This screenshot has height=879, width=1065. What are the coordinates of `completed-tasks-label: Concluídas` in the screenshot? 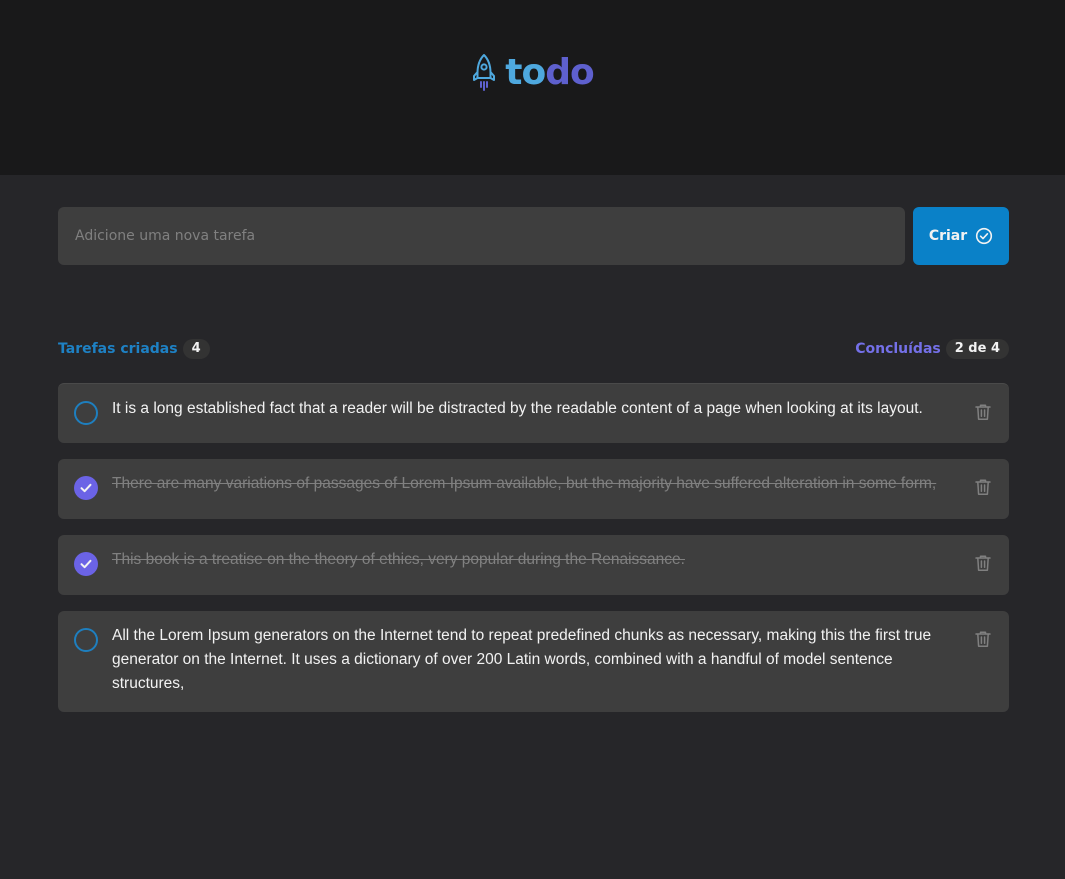 It's located at (898, 349).